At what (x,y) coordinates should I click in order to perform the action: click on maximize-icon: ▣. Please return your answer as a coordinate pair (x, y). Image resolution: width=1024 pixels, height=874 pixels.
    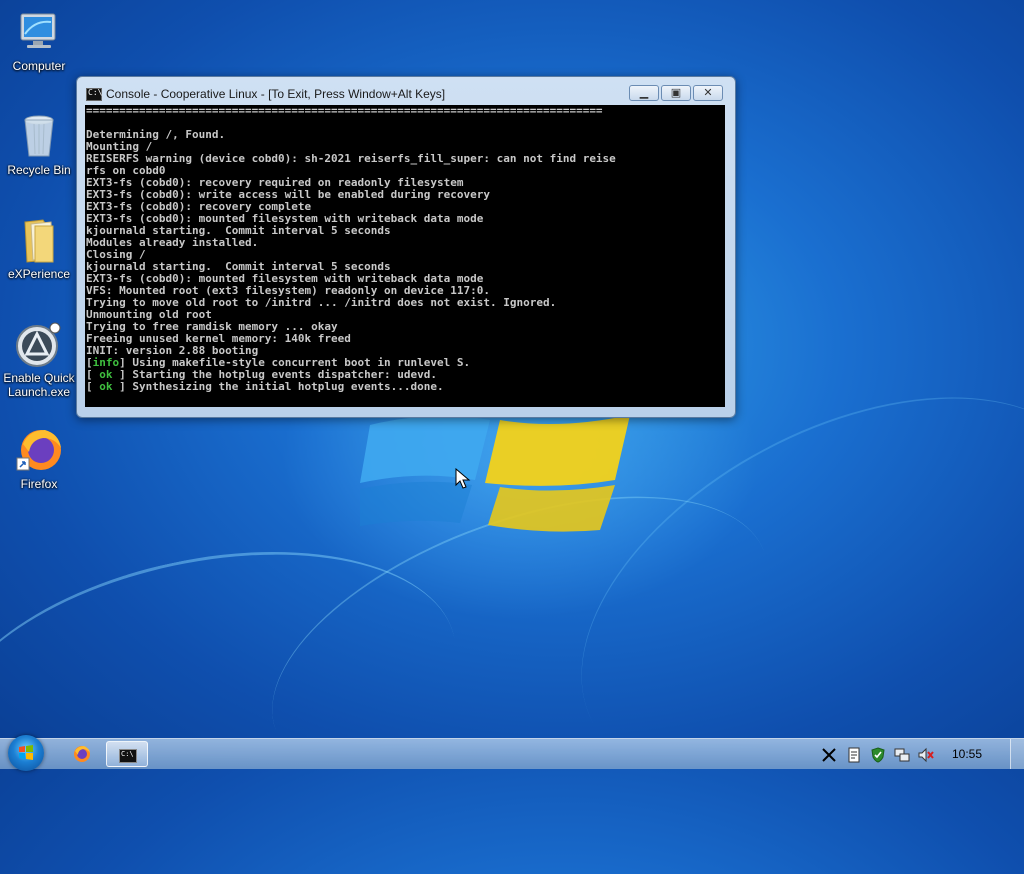
    Looking at the image, I should click on (676, 92).